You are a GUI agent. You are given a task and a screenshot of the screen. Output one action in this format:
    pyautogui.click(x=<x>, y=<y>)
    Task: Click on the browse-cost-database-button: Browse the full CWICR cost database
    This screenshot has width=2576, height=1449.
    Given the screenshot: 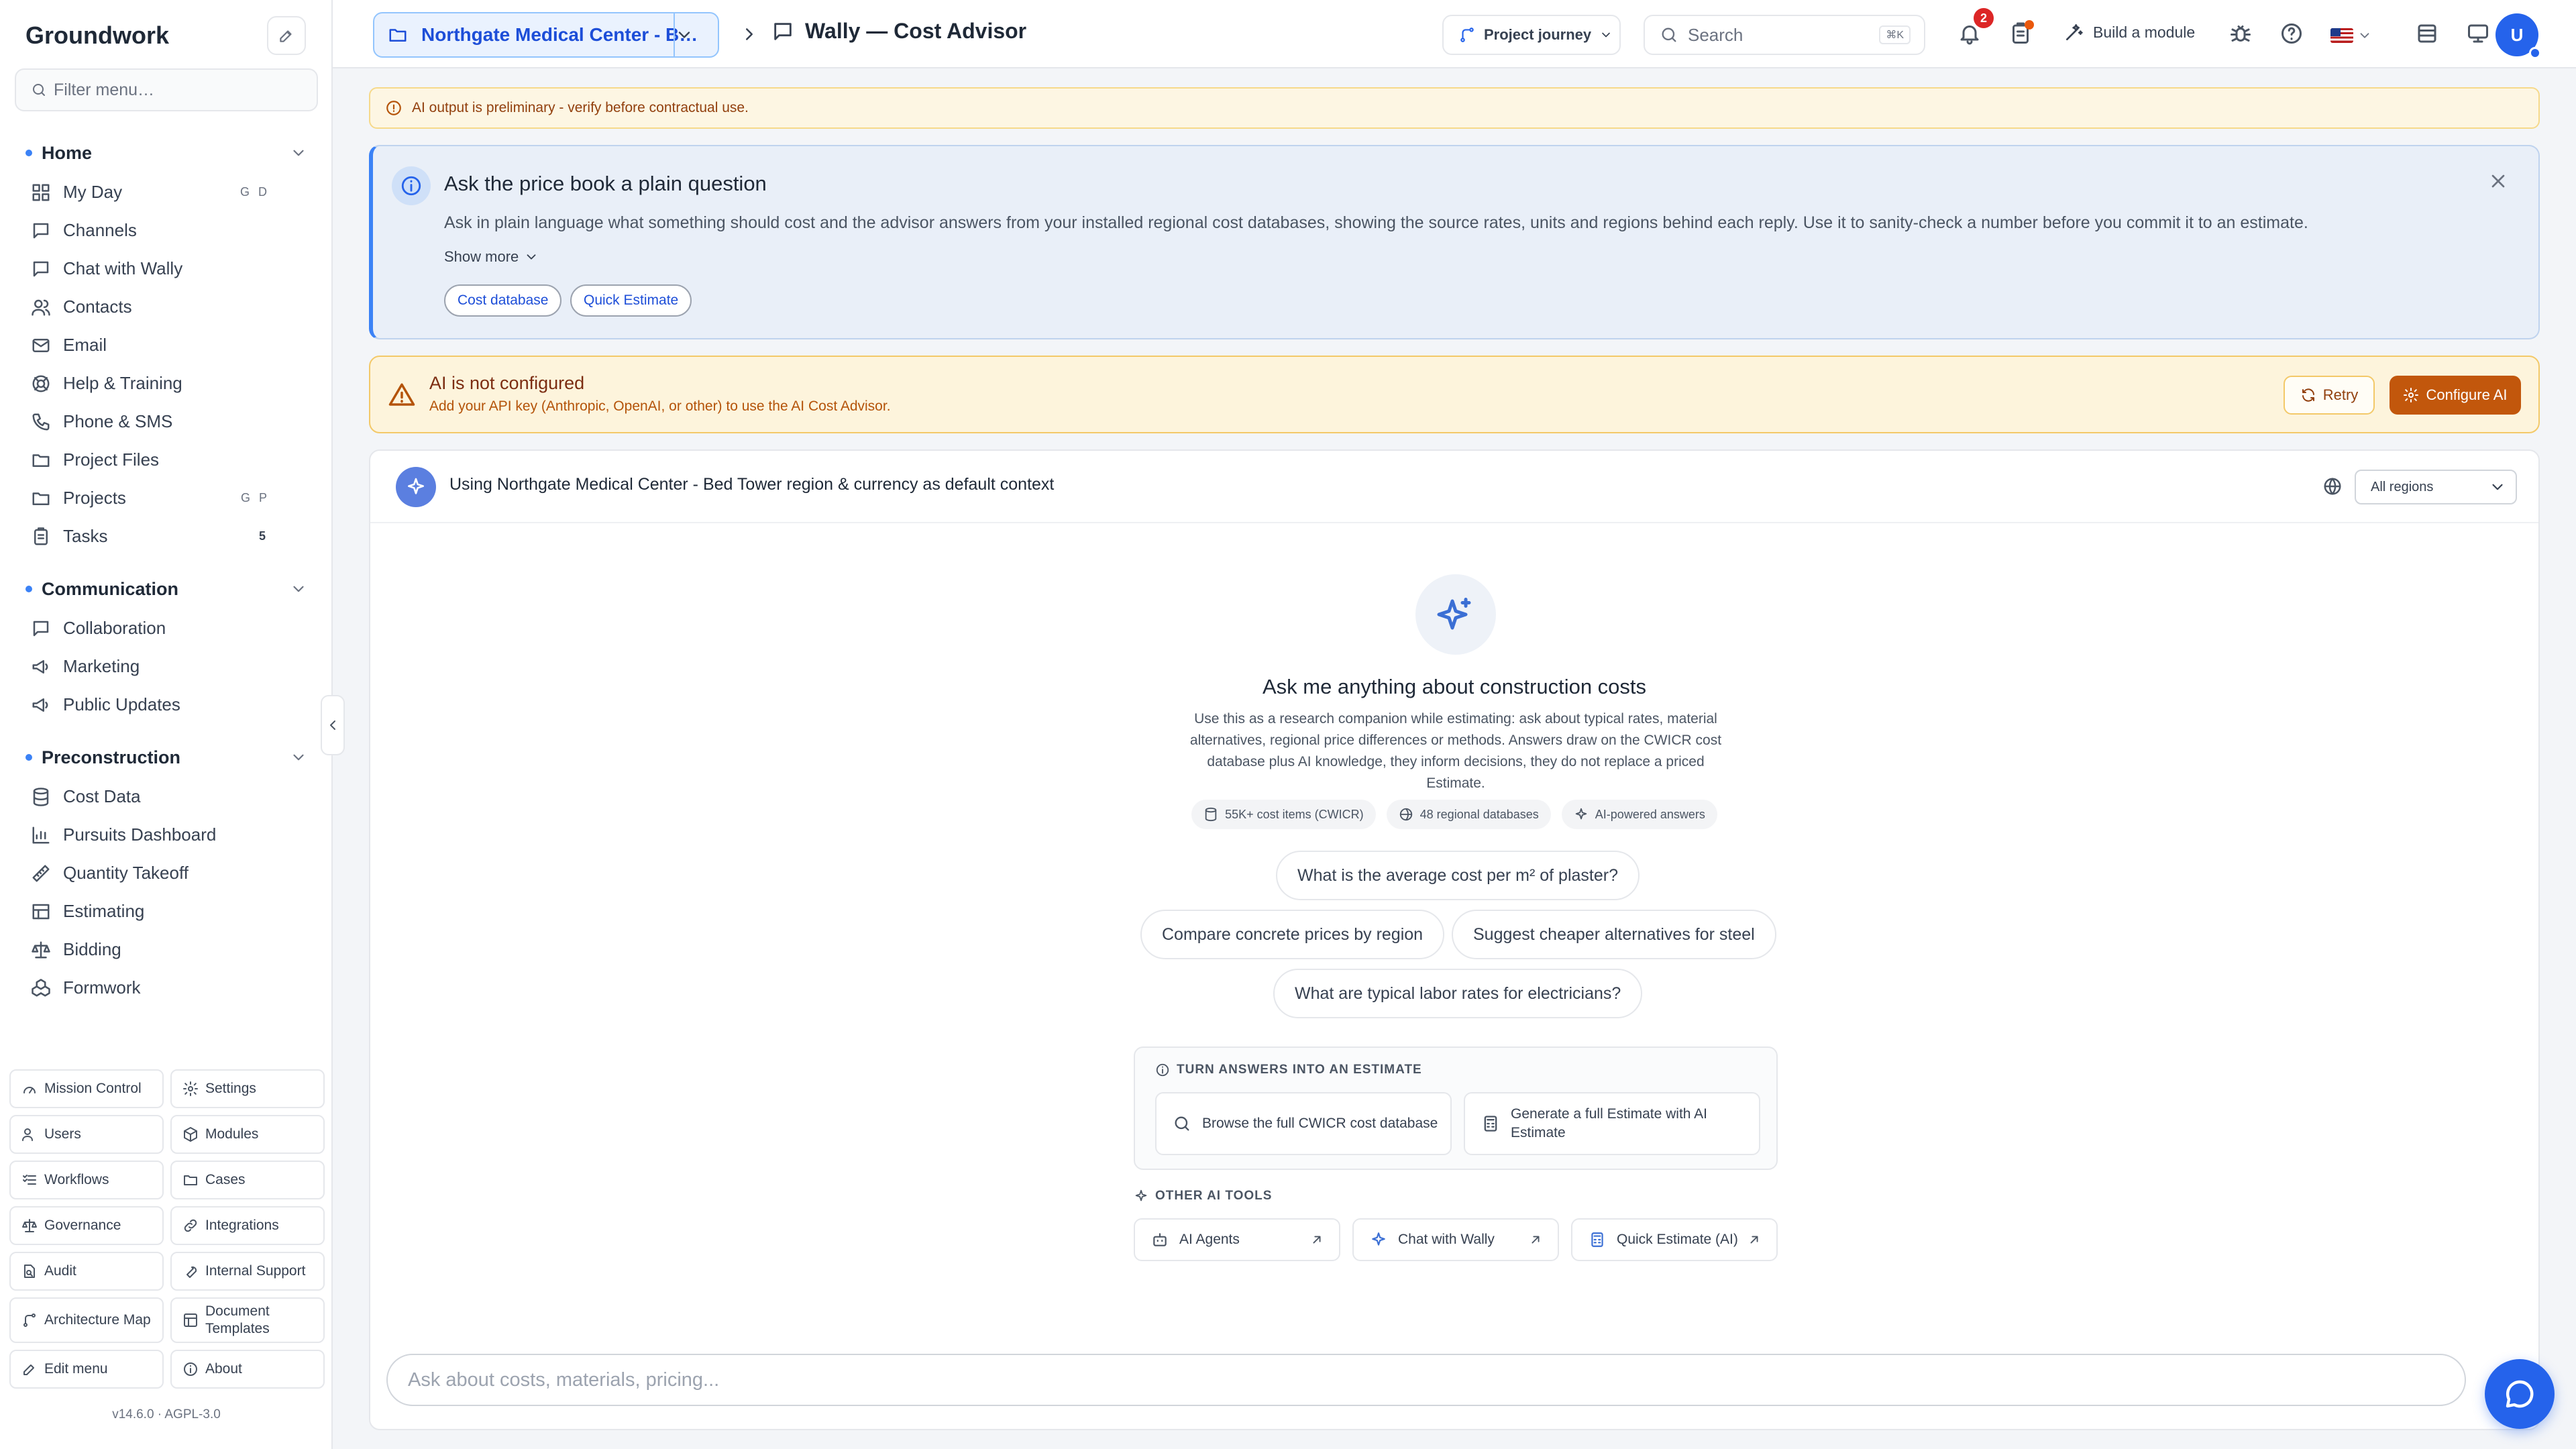 What is the action you would take?
    pyautogui.click(x=1303, y=1123)
    